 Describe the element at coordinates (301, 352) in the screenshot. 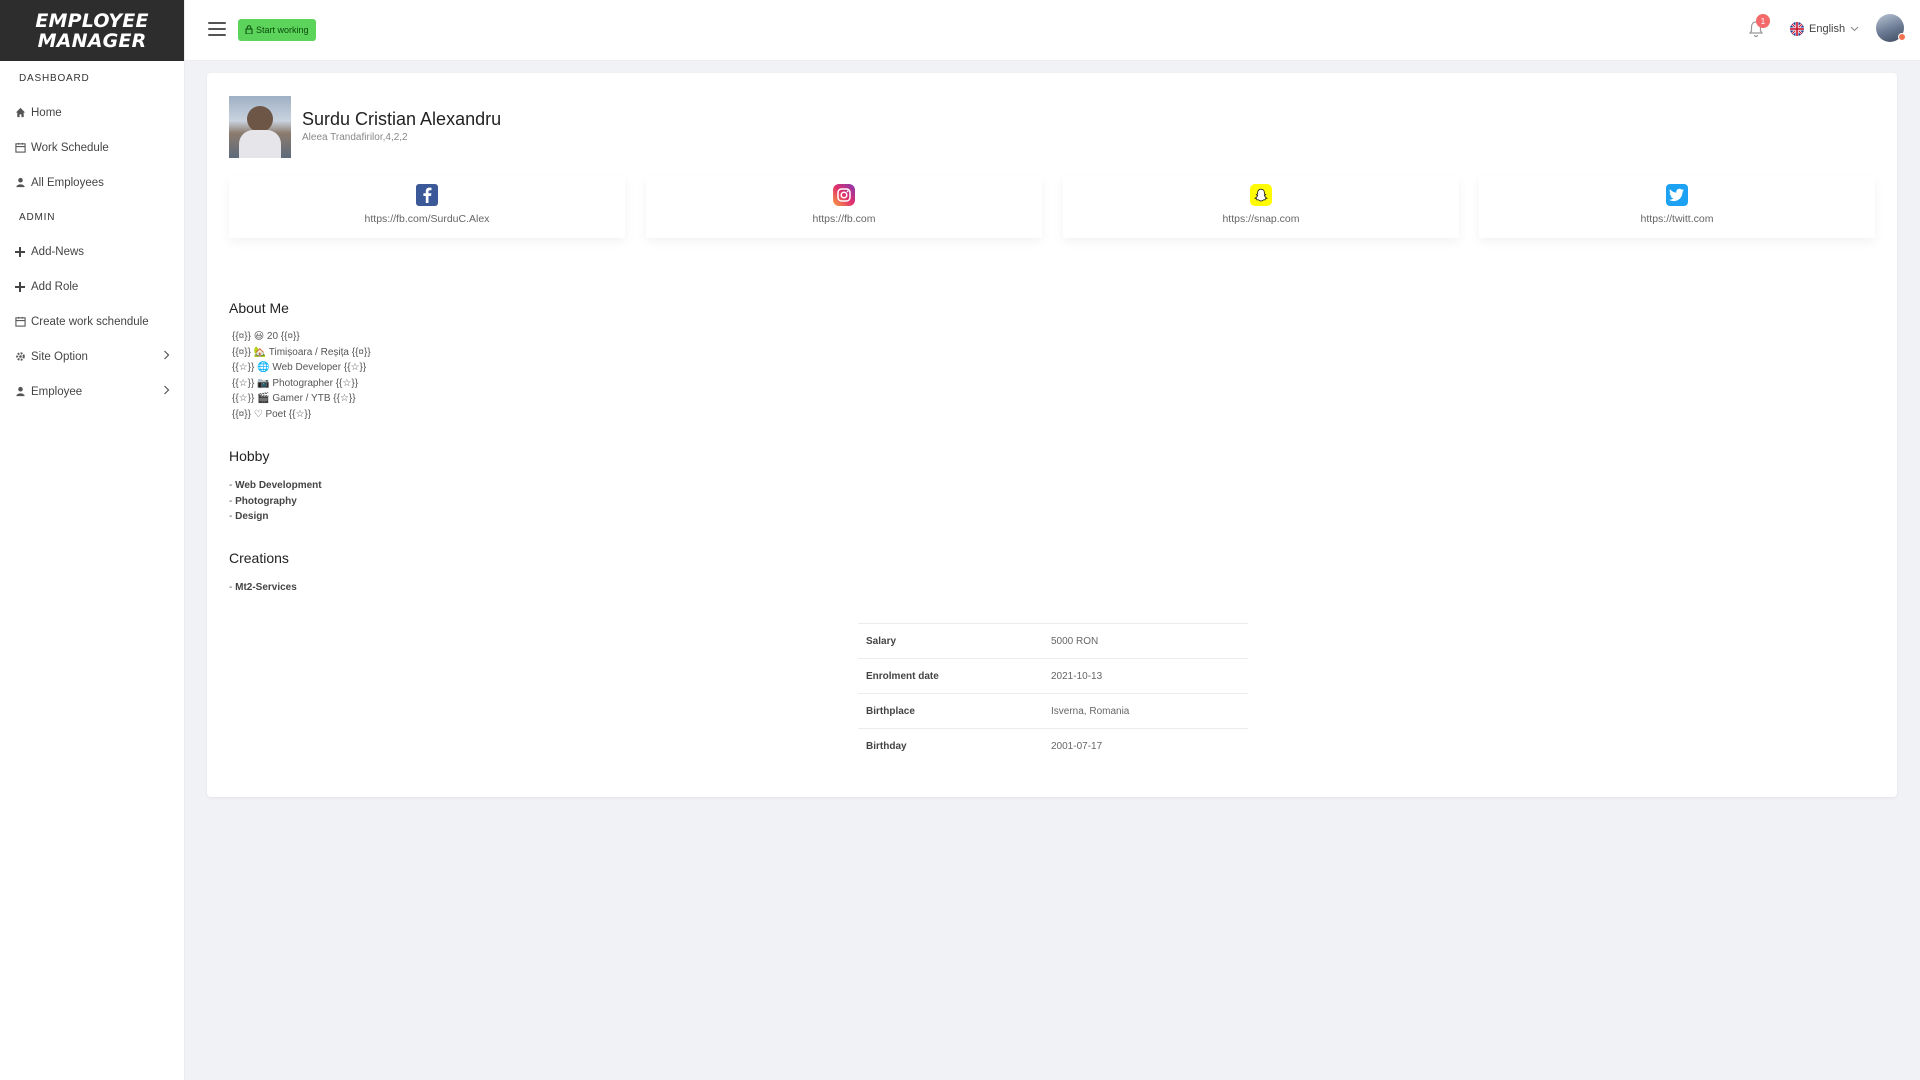

I see `list-item: {{¤}} 🏡 Timișoara / Reșița {{¤}}` at that location.